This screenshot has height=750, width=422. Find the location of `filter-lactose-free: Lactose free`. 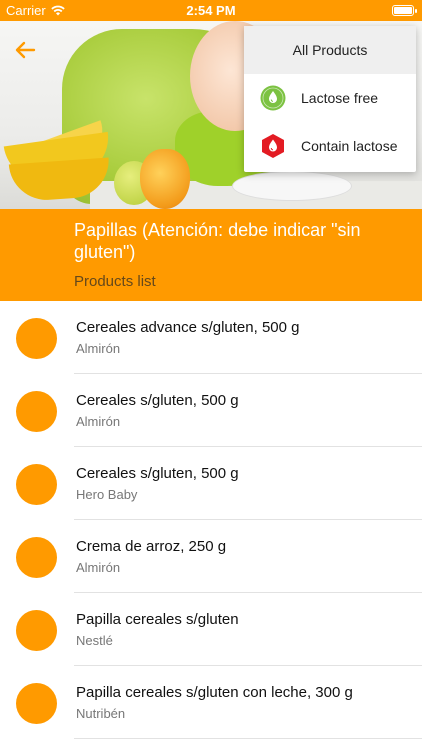

filter-lactose-free: Lactose free is located at coordinates (330, 98).